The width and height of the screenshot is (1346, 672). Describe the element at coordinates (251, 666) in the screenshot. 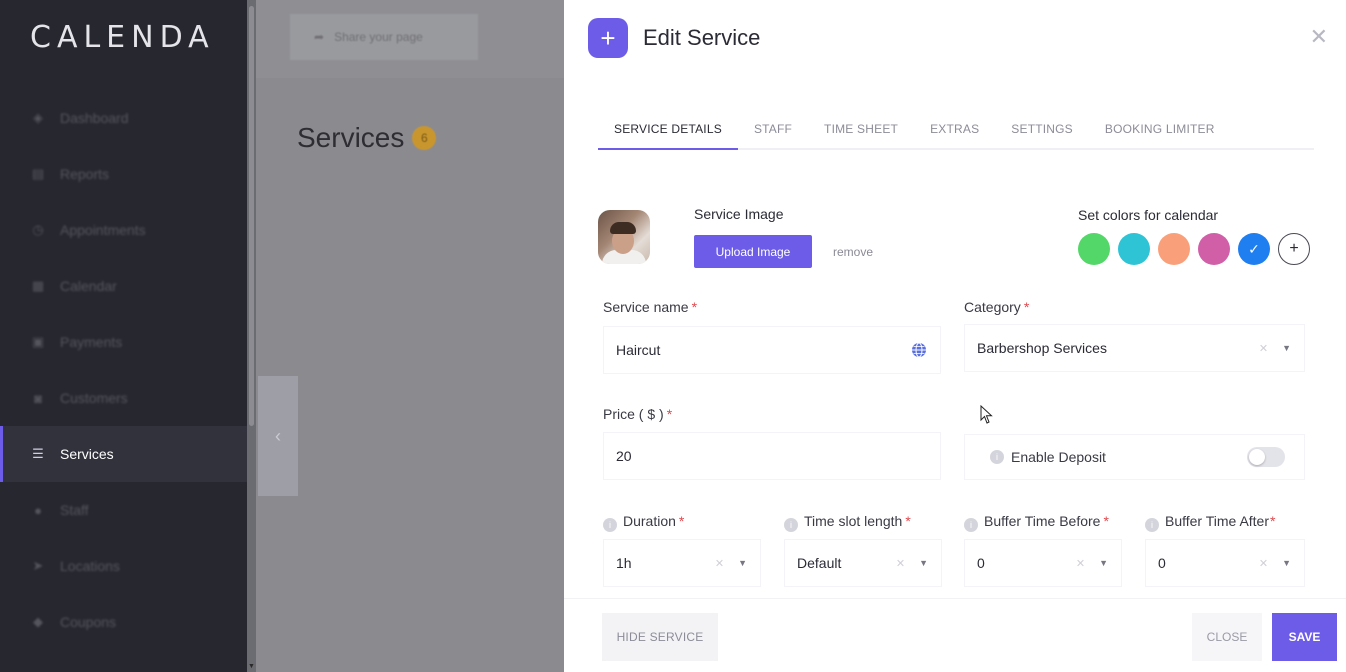

I see `scroll-down-arrow-icon: ▼` at that location.